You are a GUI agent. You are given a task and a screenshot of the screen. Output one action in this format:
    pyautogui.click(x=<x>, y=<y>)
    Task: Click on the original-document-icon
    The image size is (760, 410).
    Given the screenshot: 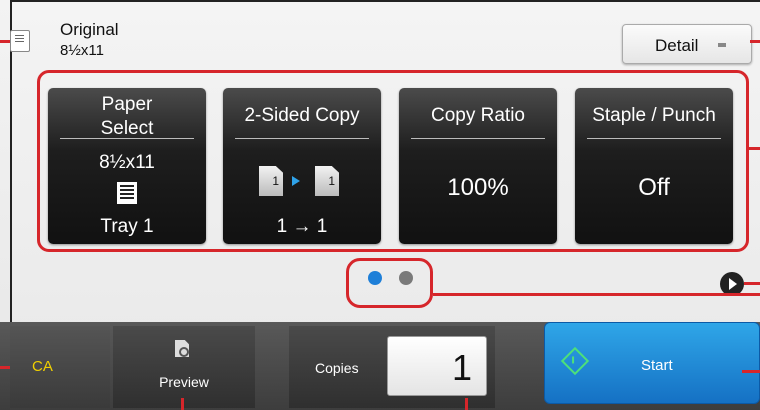 What is the action you would take?
    pyautogui.click(x=20, y=41)
    